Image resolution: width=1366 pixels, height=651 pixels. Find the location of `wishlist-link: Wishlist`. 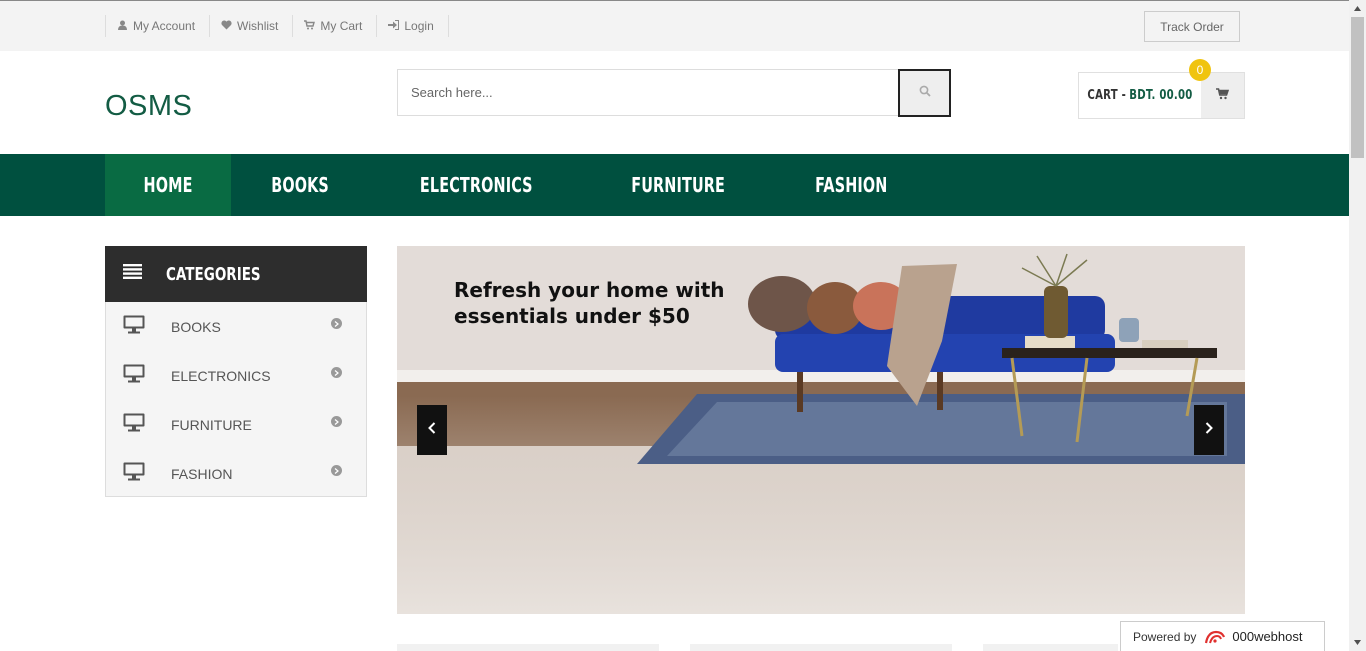

wishlist-link: Wishlist is located at coordinates (250, 26).